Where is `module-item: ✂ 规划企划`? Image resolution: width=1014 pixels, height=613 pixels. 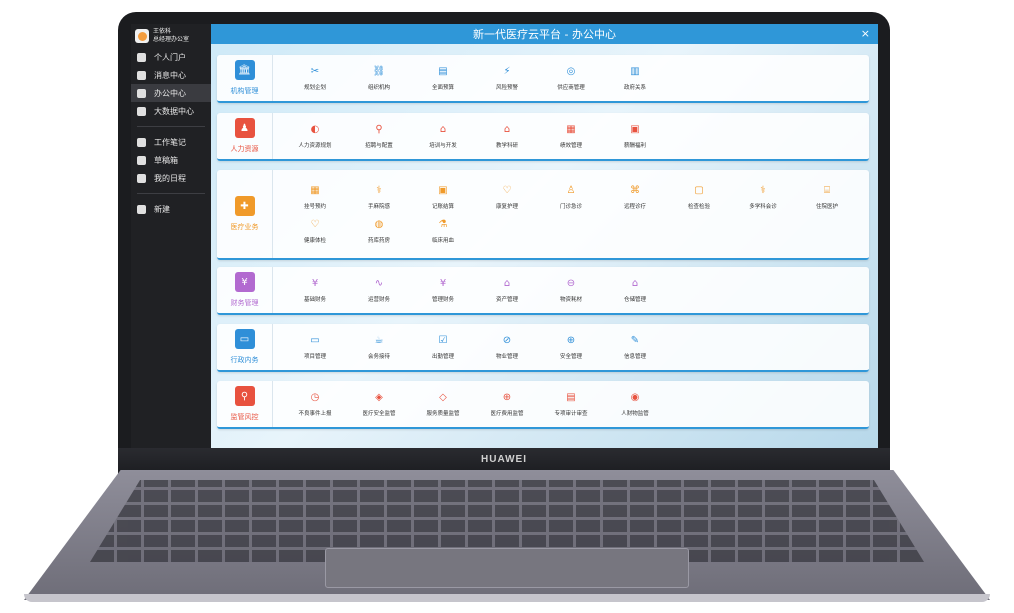 module-item: ✂ 规划企划 is located at coordinates (315, 78).